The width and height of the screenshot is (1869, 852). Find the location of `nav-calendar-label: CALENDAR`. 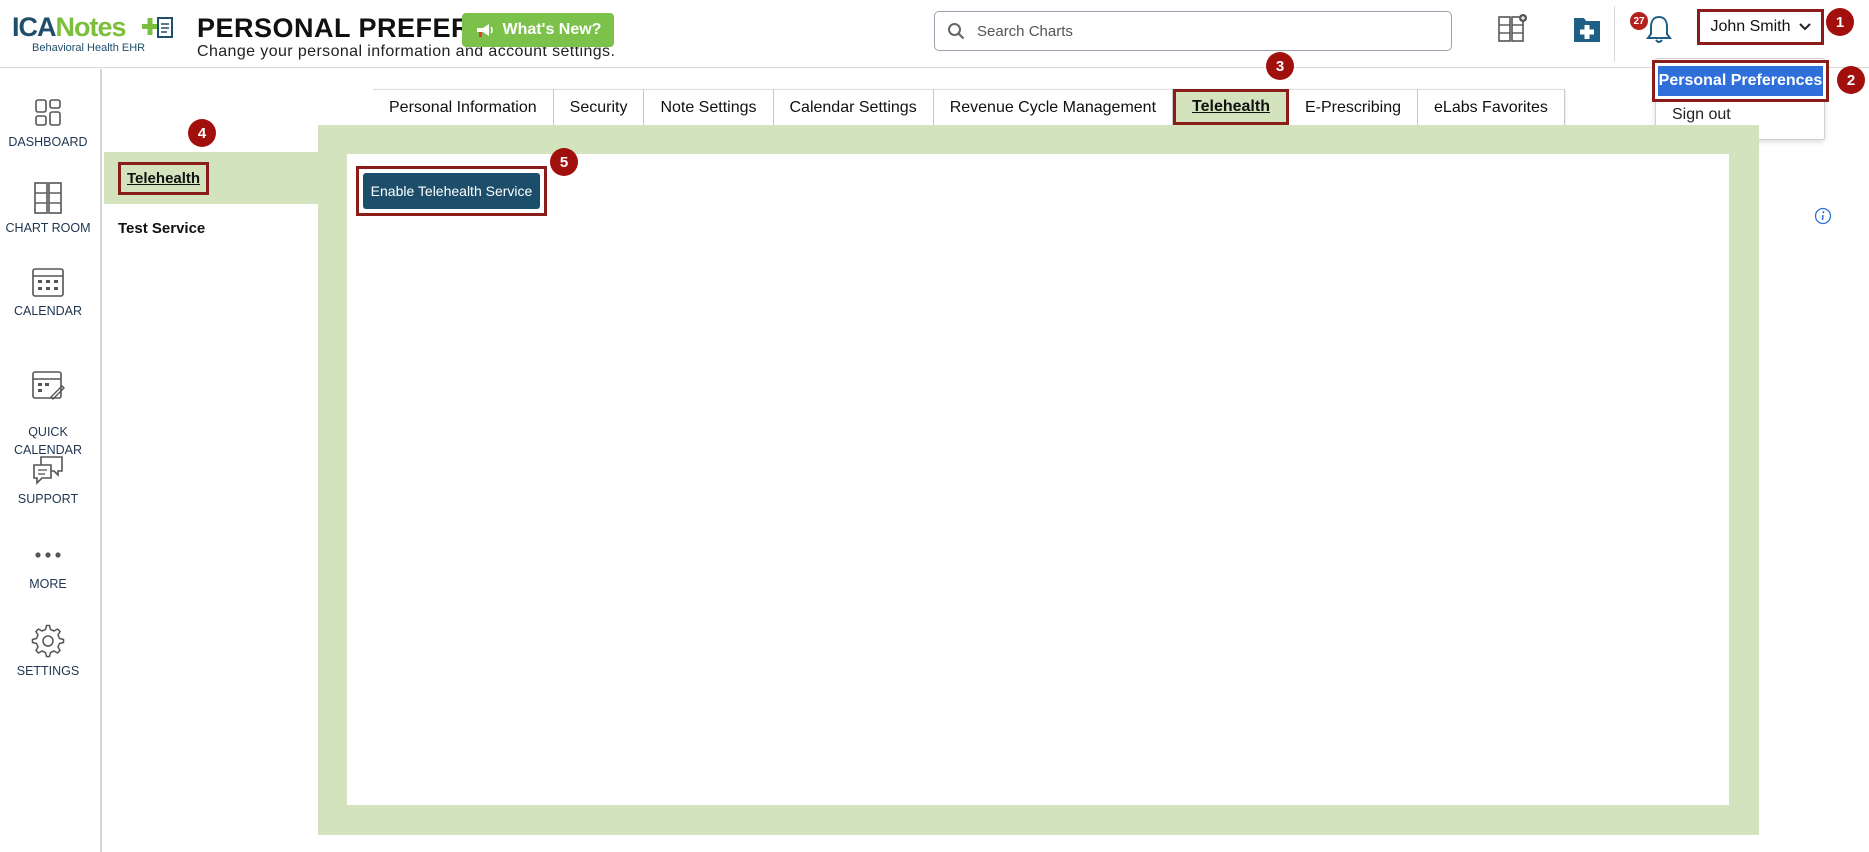

nav-calendar-label: CALENDAR is located at coordinates (48, 311).